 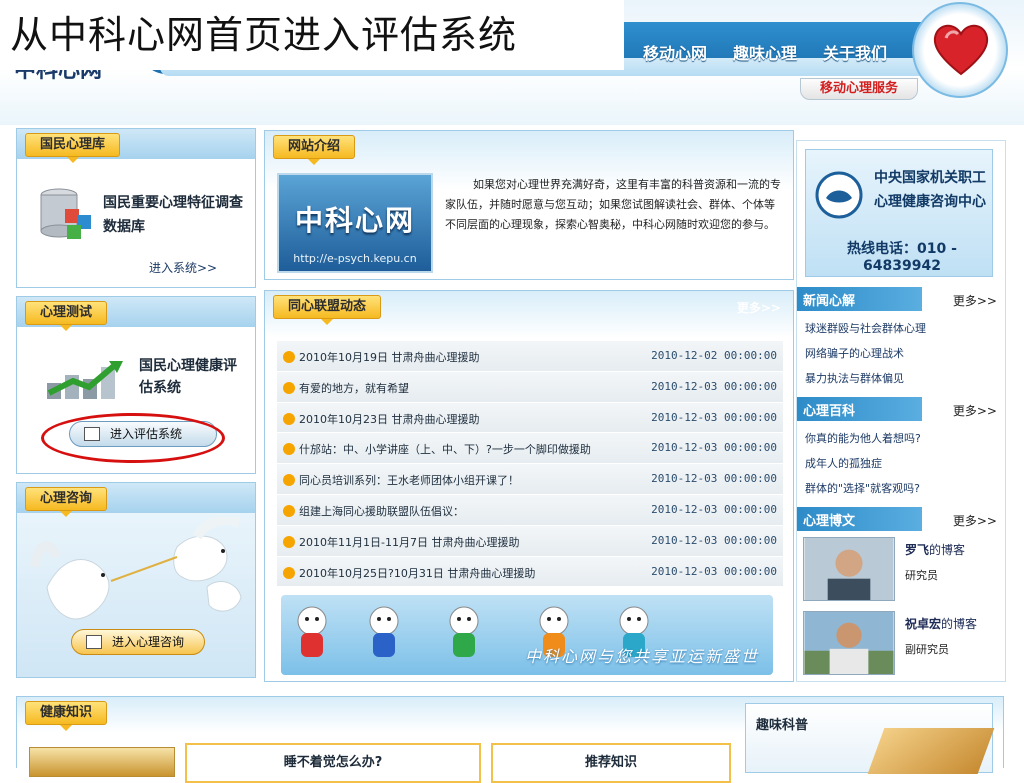 What do you see at coordinates (859, 89) in the screenshot?
I see `mobile-service-tab: 移动心理服务` at bounding box center [859, 89].